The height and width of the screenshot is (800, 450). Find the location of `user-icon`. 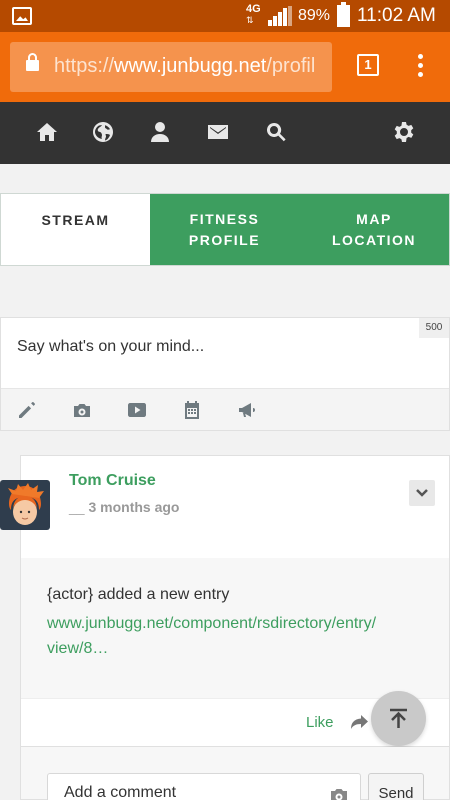

user-icon is located at coordinates (160, 132).